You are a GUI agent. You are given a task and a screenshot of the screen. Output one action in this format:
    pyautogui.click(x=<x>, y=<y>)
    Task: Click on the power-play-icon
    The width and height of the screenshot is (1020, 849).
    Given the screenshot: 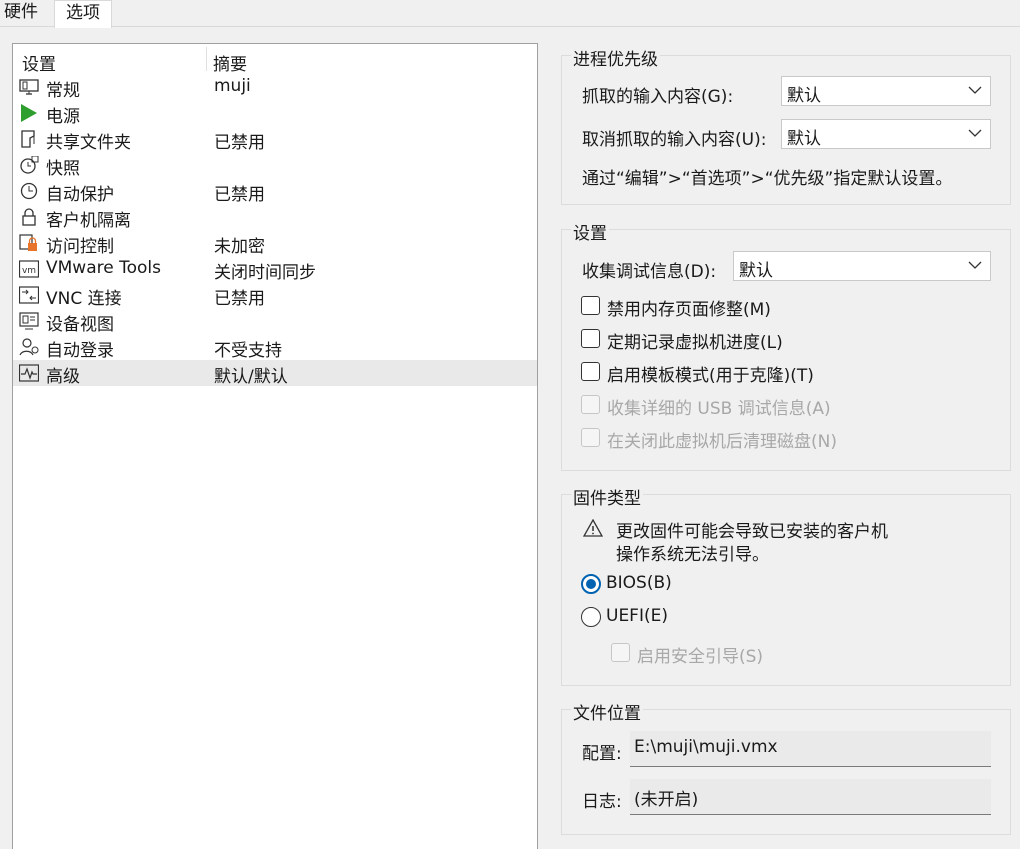 What is the action you would take?
    pyautogui.click(x=29, y=113)
    